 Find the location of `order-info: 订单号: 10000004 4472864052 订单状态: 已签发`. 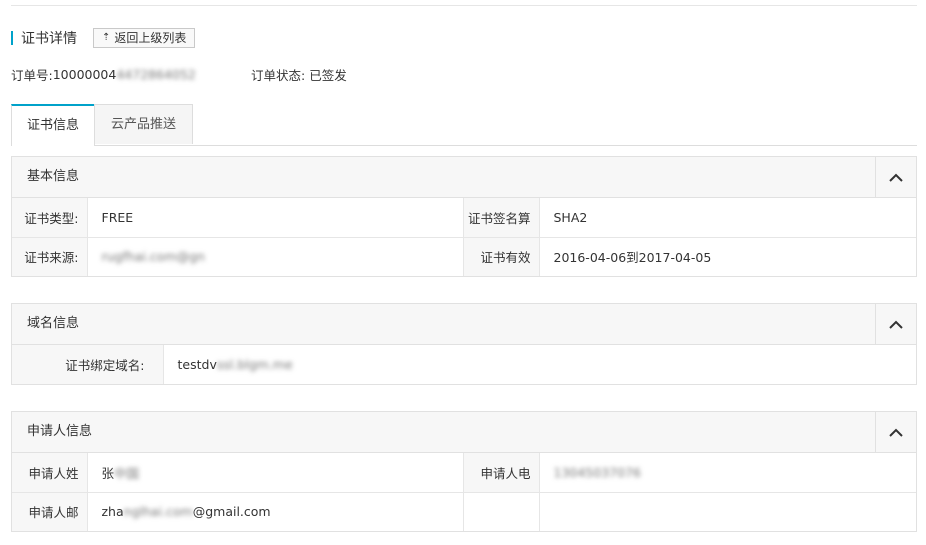

order-info: 订单号: 10000004 4472864052 订单状态: 已签发 is located at coordinates (179, 74).